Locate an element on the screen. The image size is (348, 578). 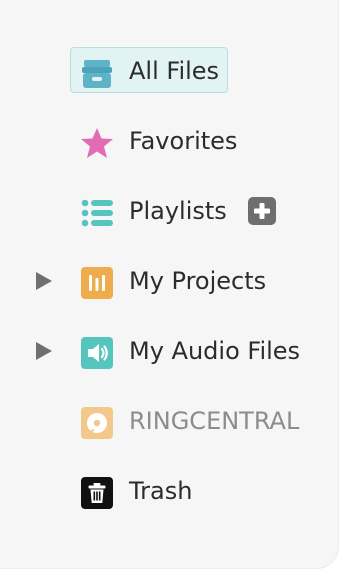
sidebar-item-label: Playlists is located at coordinates (178, 211).